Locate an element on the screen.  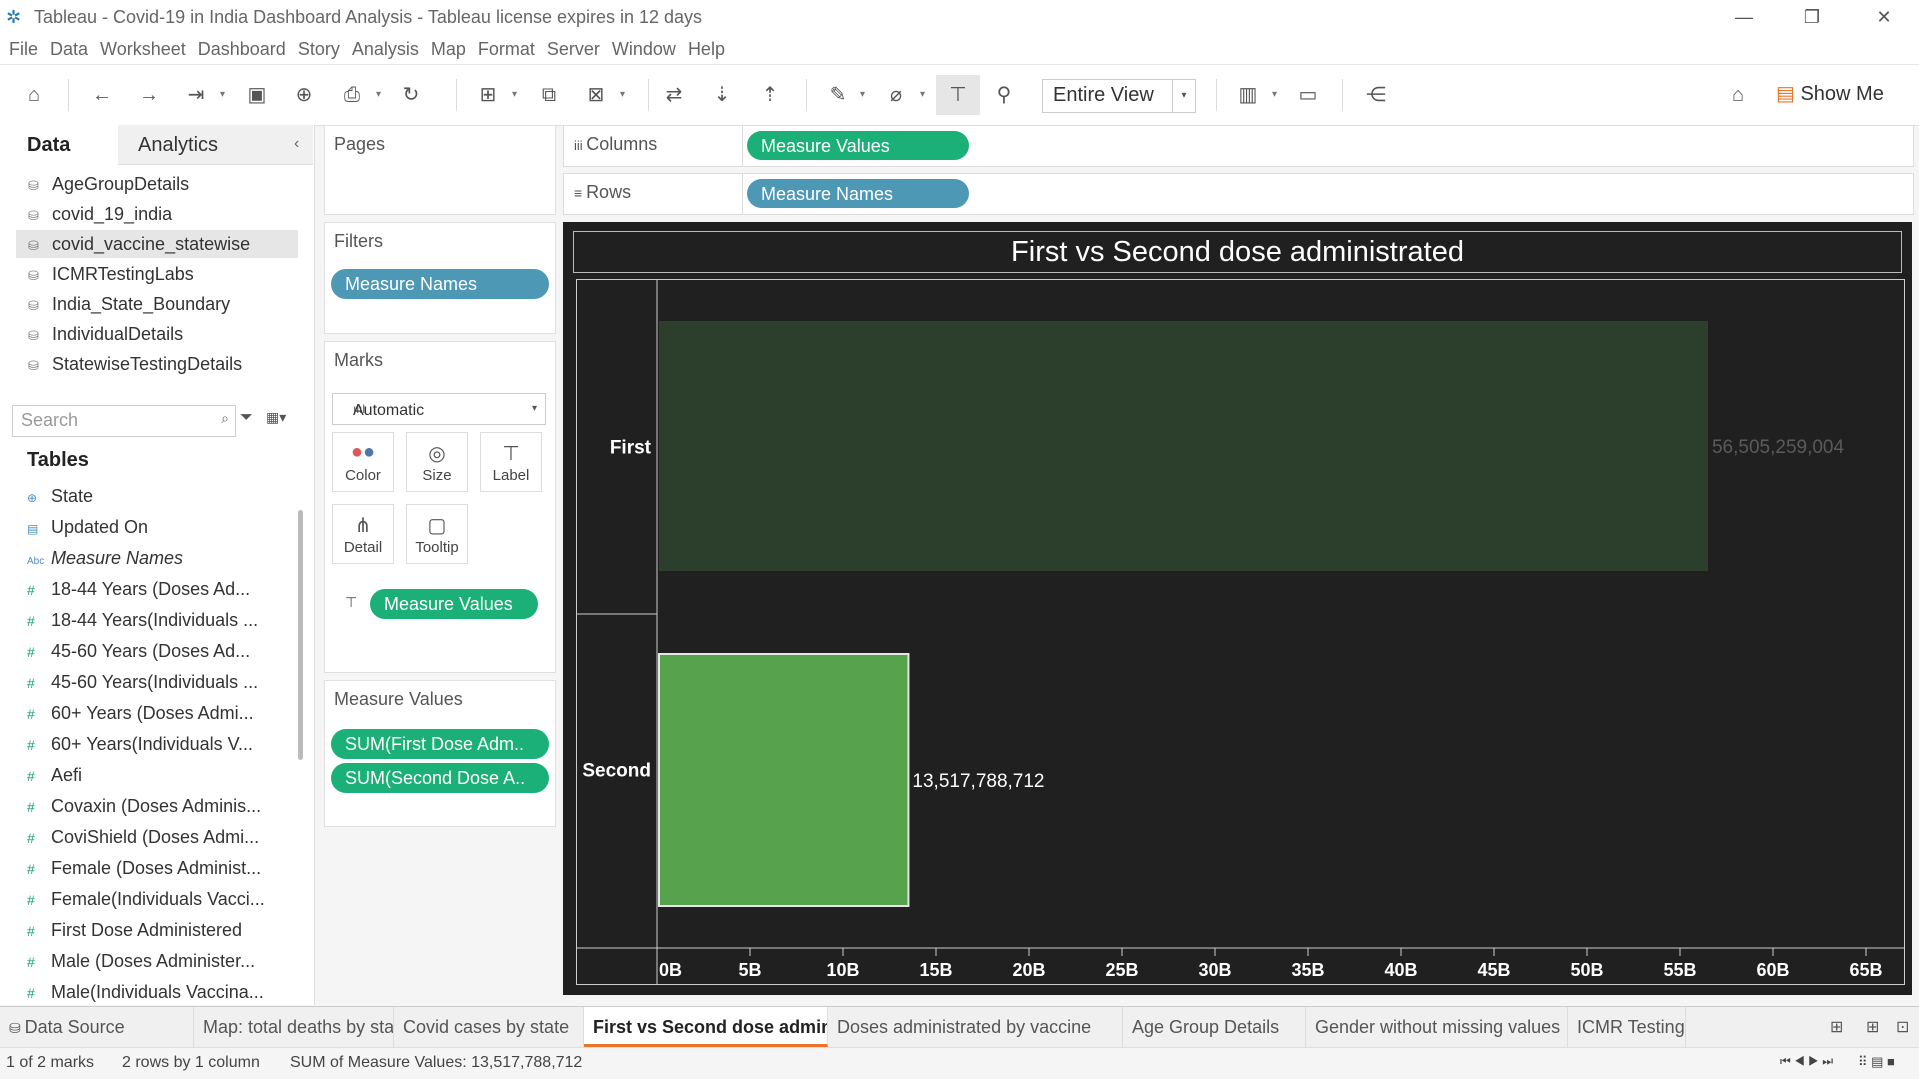
new-story-tab-icon: ⊡ is located at coordinates (1902, 1027).